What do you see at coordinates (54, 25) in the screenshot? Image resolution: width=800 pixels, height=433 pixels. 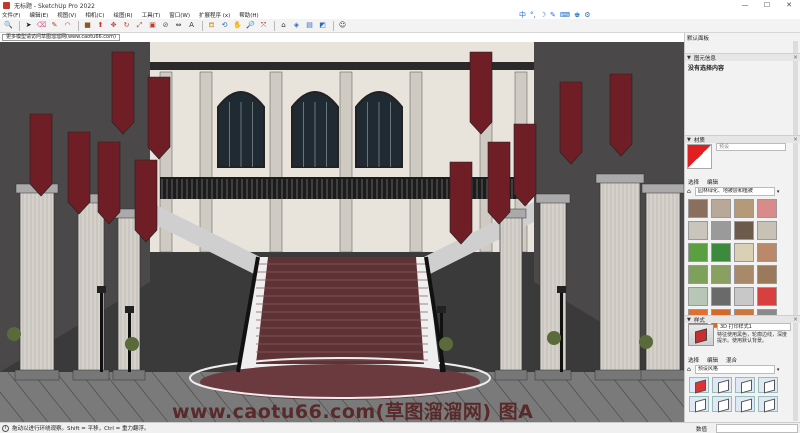 I see `pencil-icon: ✎` at bounding box center [54, 25].